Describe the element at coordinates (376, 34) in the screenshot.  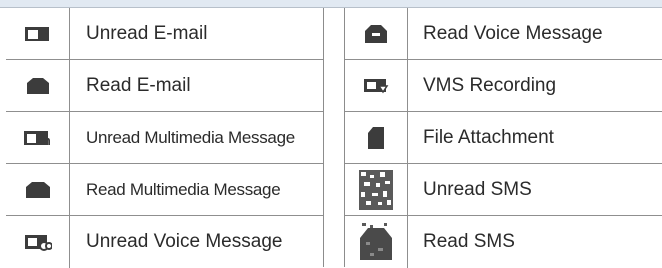
I see `read-voice-message-icon` at that location.